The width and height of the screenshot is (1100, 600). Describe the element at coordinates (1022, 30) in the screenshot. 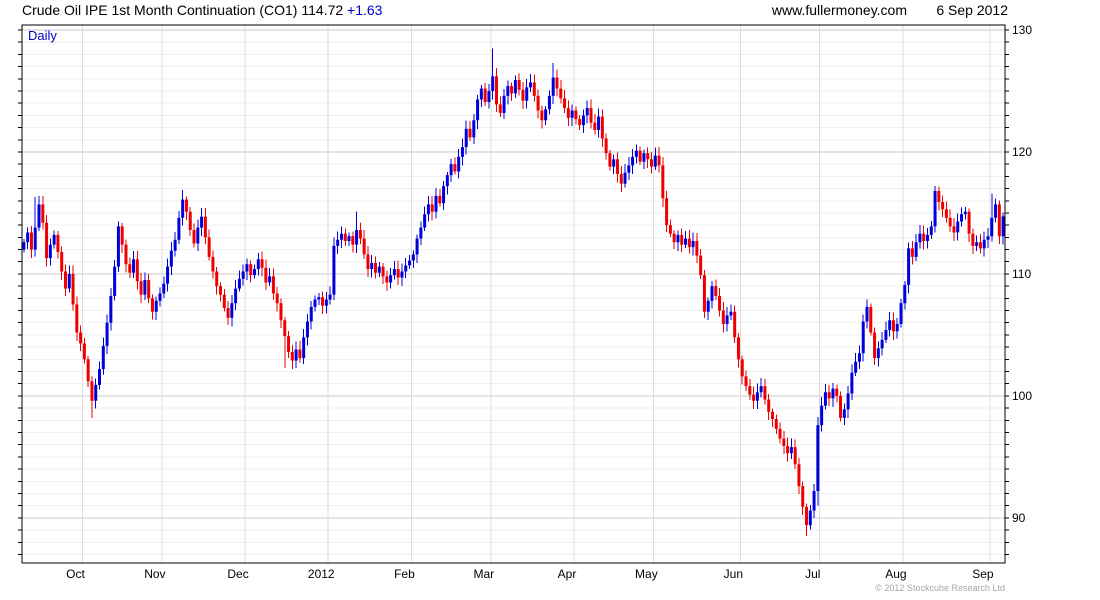

I see `y-axis-label: 130` at that location.